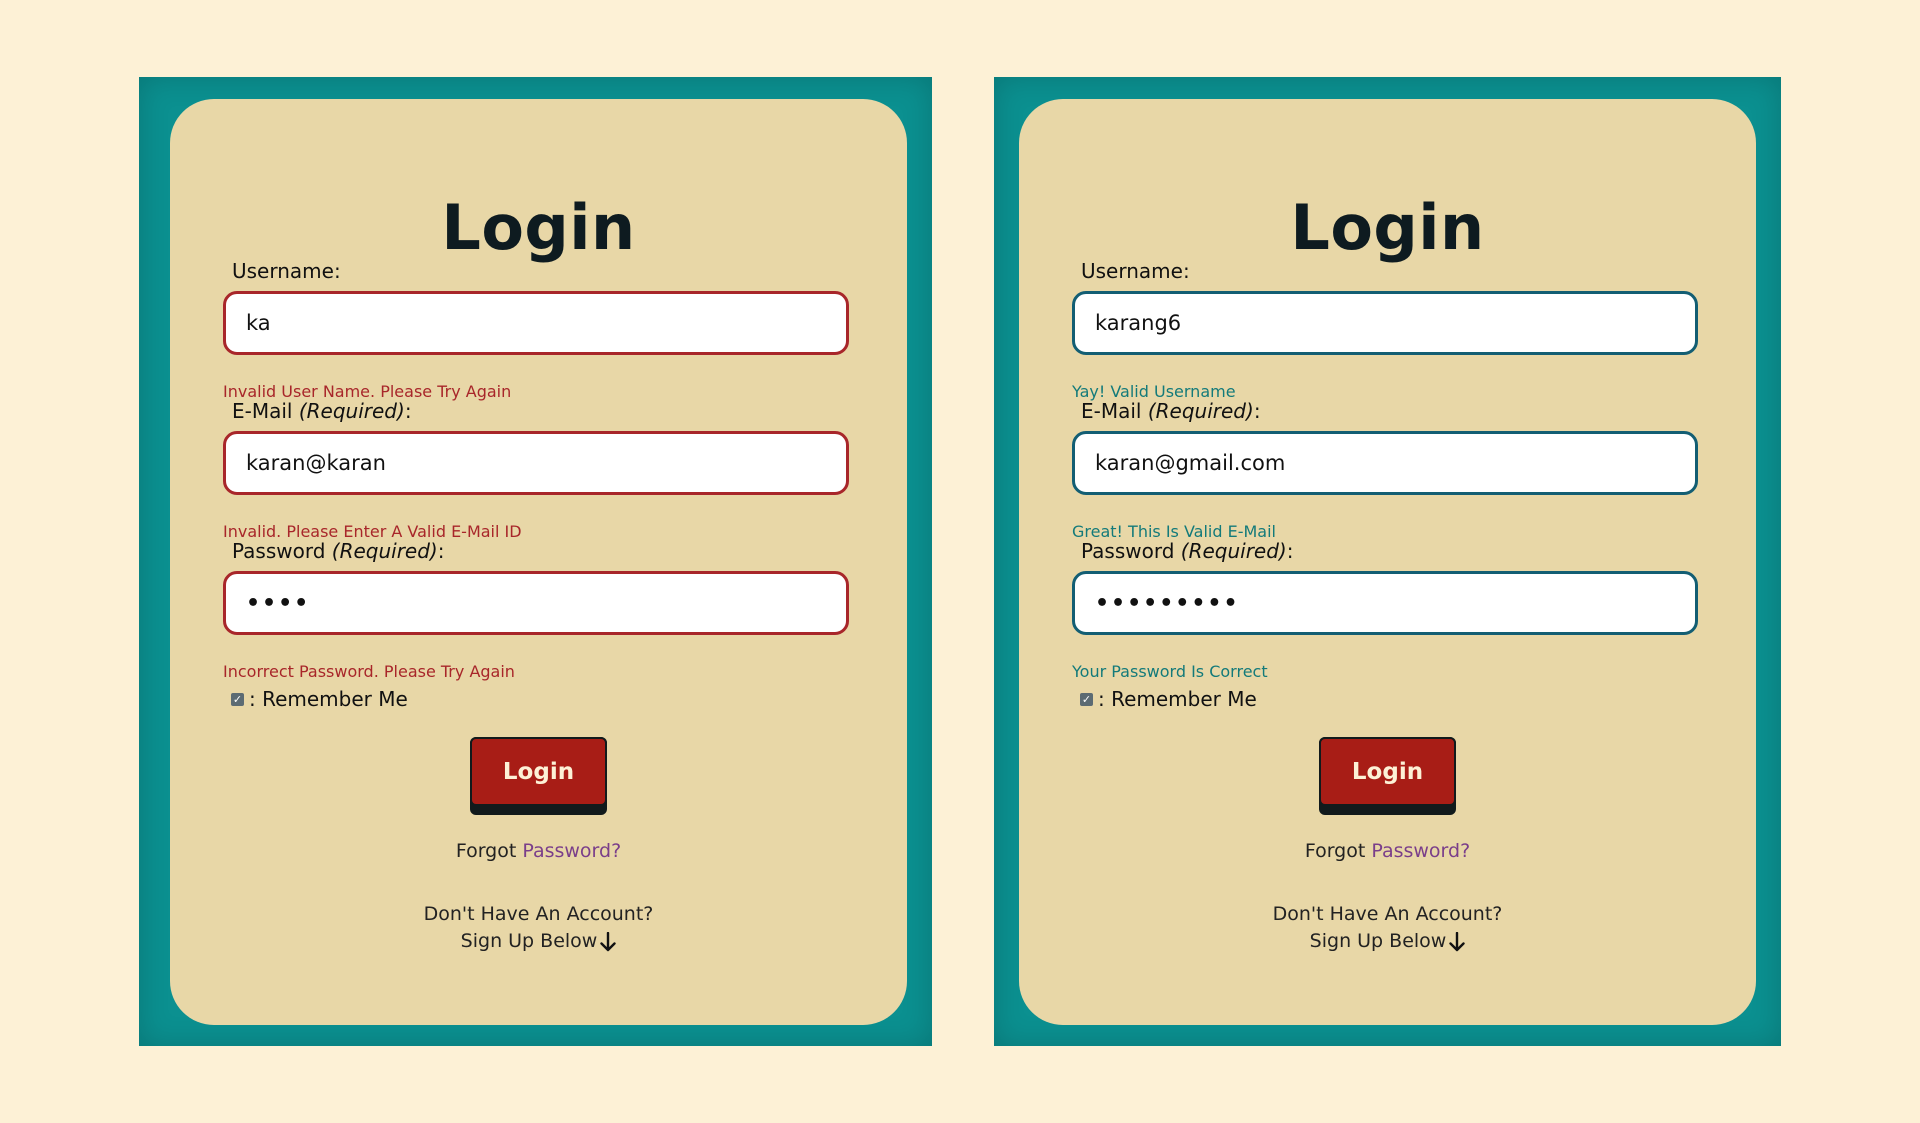 Image resolution: width=1920 pixels, height=1123 pixels. I want to click on username-input: ka, so click(536, 323).